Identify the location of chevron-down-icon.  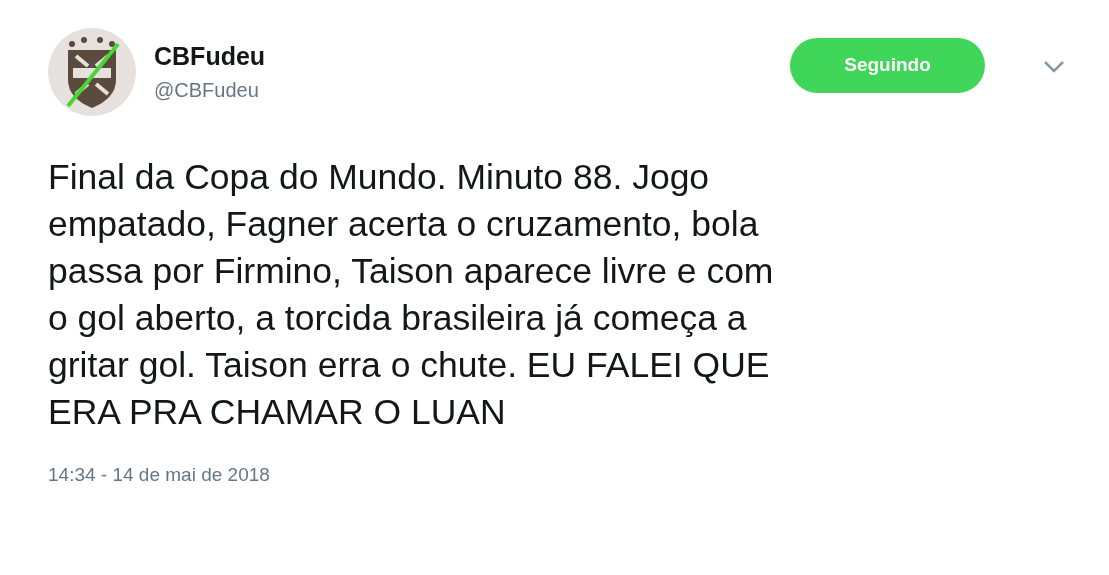
(1054, 67).